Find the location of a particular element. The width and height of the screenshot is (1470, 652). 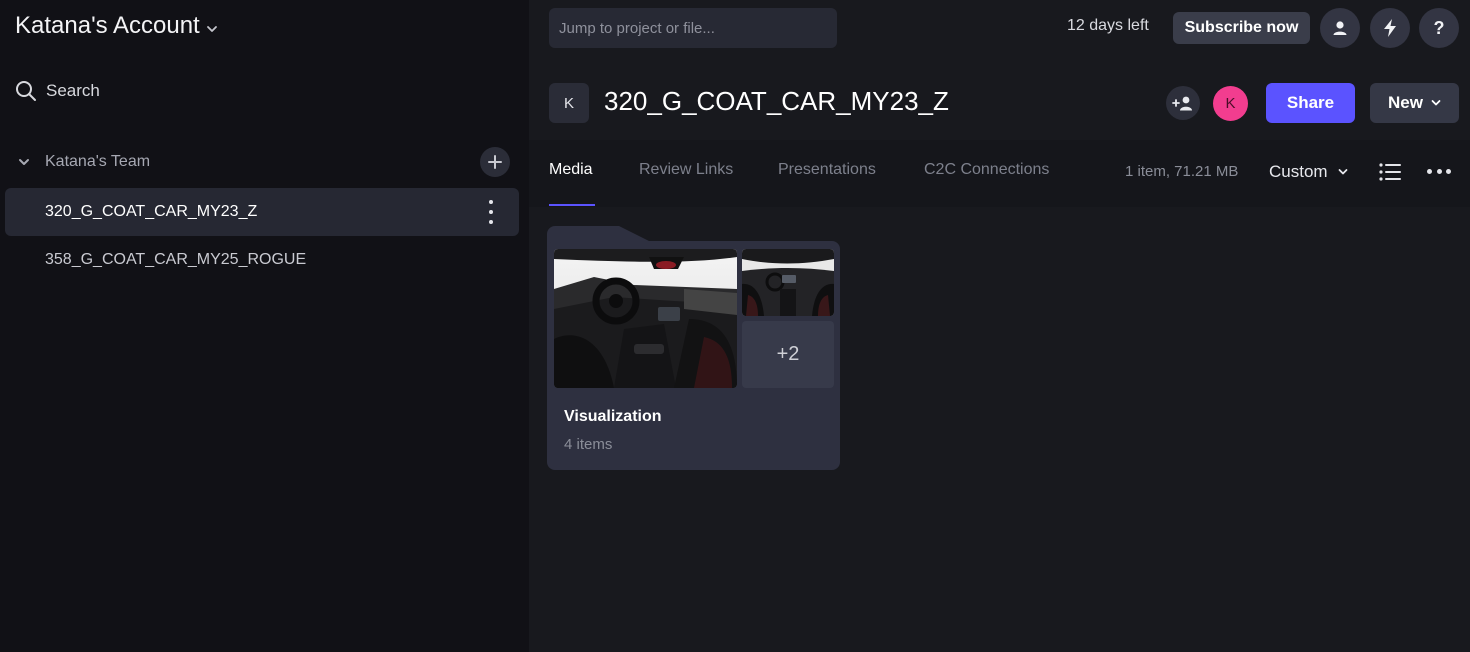

account-name: Katana's Account is located at coordinates (107, 25).